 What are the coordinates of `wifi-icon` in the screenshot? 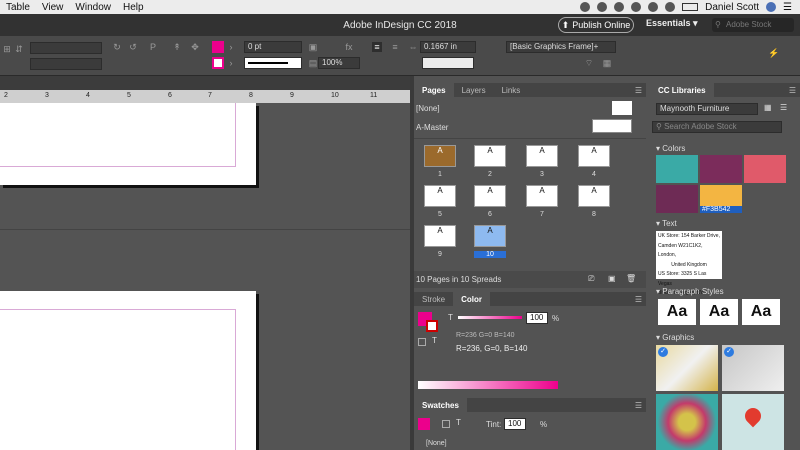 It's located at (670, 7).